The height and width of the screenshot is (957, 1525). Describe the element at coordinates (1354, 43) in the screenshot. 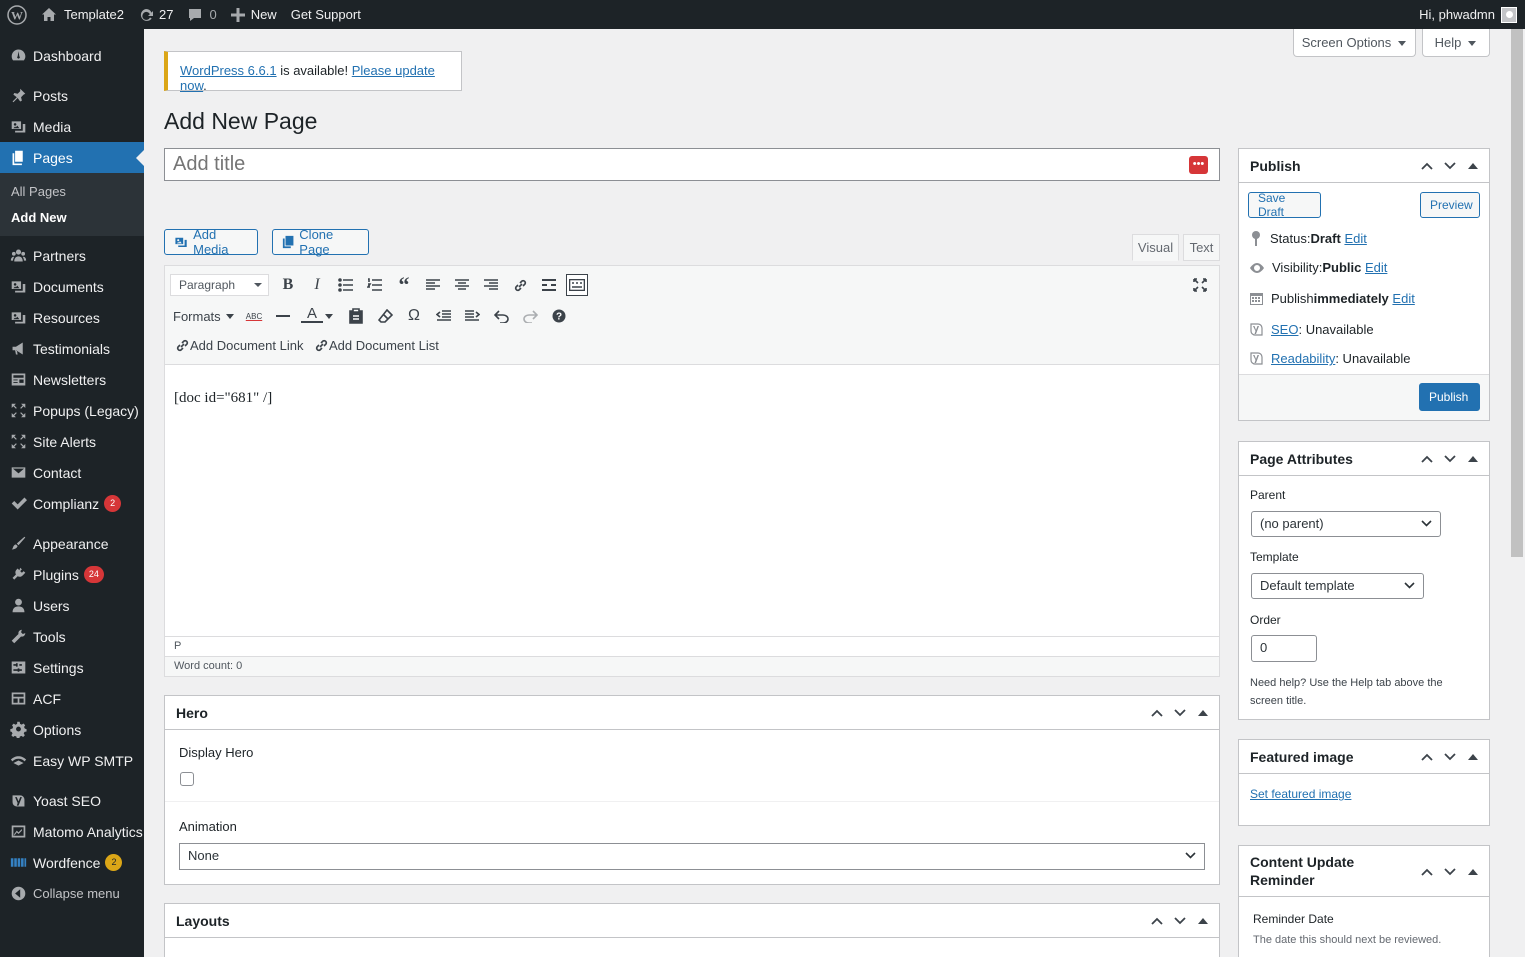

I see `screen-options-button: Screen Options` at that location.